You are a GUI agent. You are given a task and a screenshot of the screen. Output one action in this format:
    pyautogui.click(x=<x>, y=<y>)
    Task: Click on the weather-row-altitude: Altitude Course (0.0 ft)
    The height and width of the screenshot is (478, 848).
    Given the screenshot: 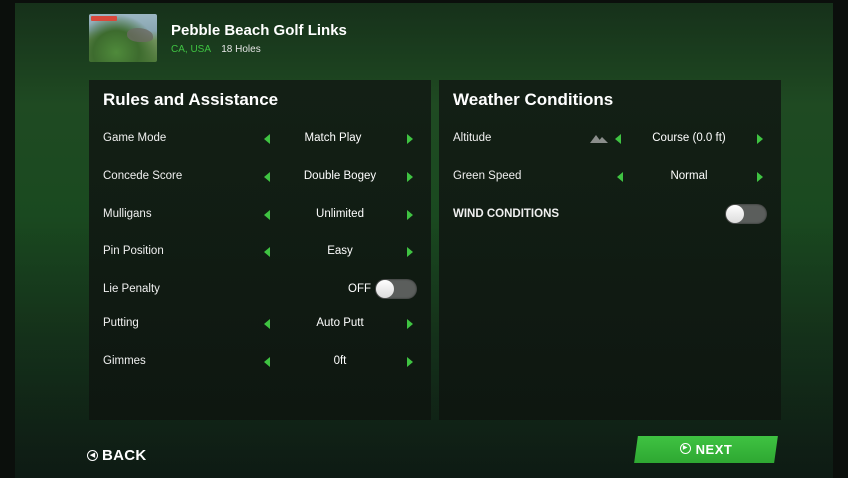 What is the action you would take?
    pyautogui.click(x=610, y=139)
    